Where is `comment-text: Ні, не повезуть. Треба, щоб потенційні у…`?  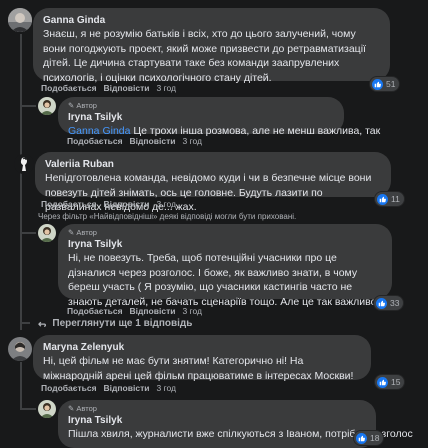
comment-text: Ні, не повезуть. Треба, щоб потенційні у… is located at coordinates (222, 280).